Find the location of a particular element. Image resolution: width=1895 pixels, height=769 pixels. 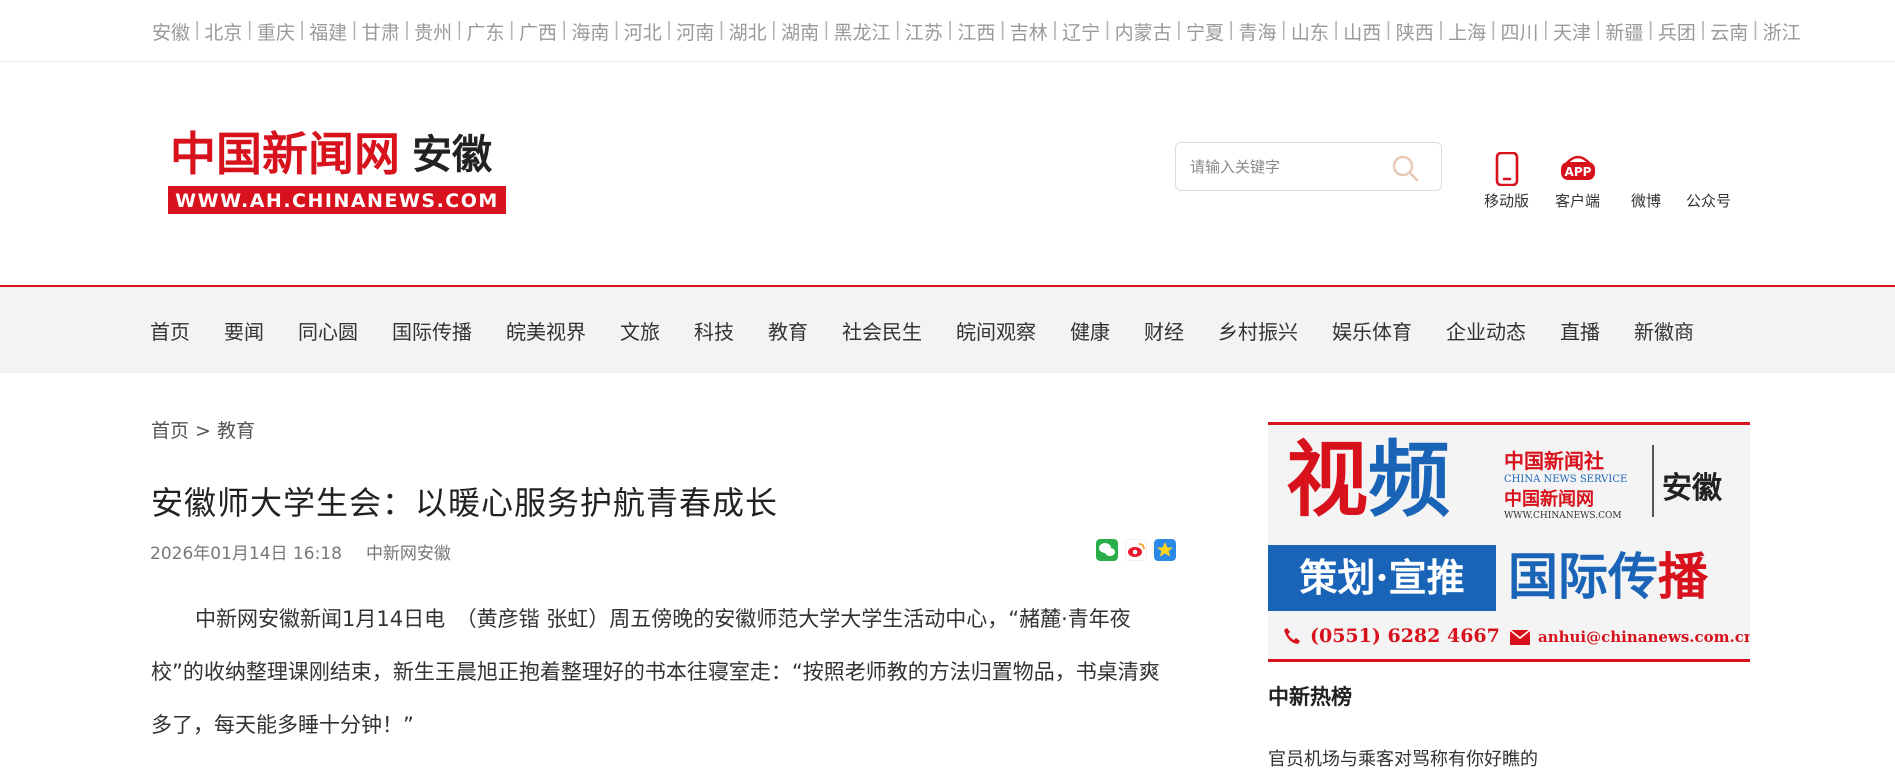

promo-org-site: 中国新闻网 is located at coordinates (1549, 499).